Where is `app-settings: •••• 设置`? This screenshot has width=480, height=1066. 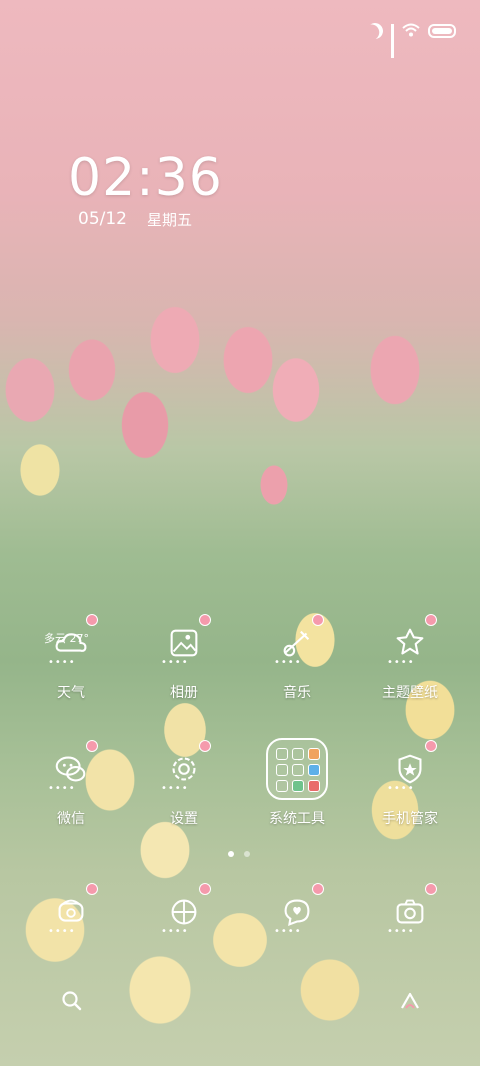
app-settings: •••• 设置 is located at coordinates (184, 796).